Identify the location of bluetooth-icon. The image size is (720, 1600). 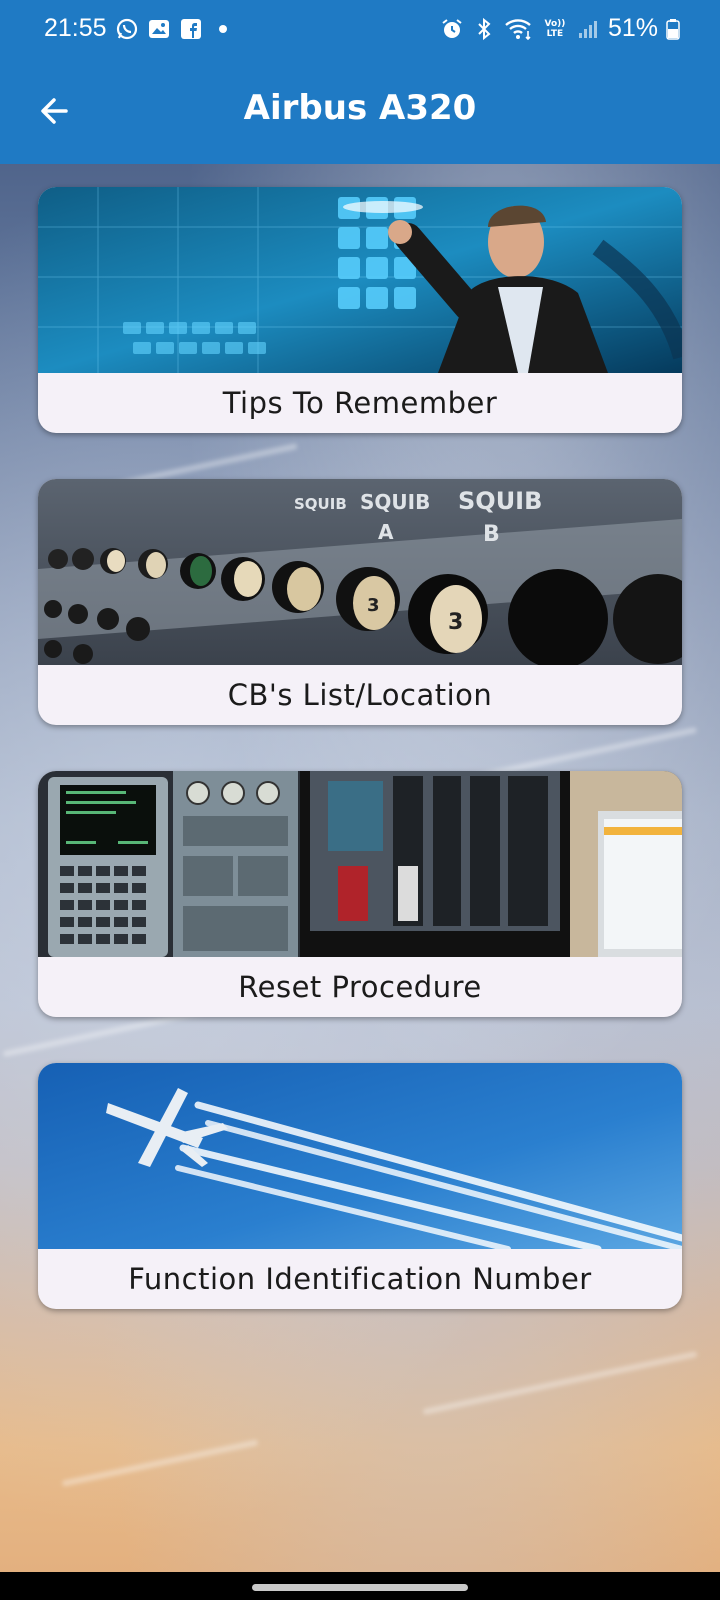
(484, 29).